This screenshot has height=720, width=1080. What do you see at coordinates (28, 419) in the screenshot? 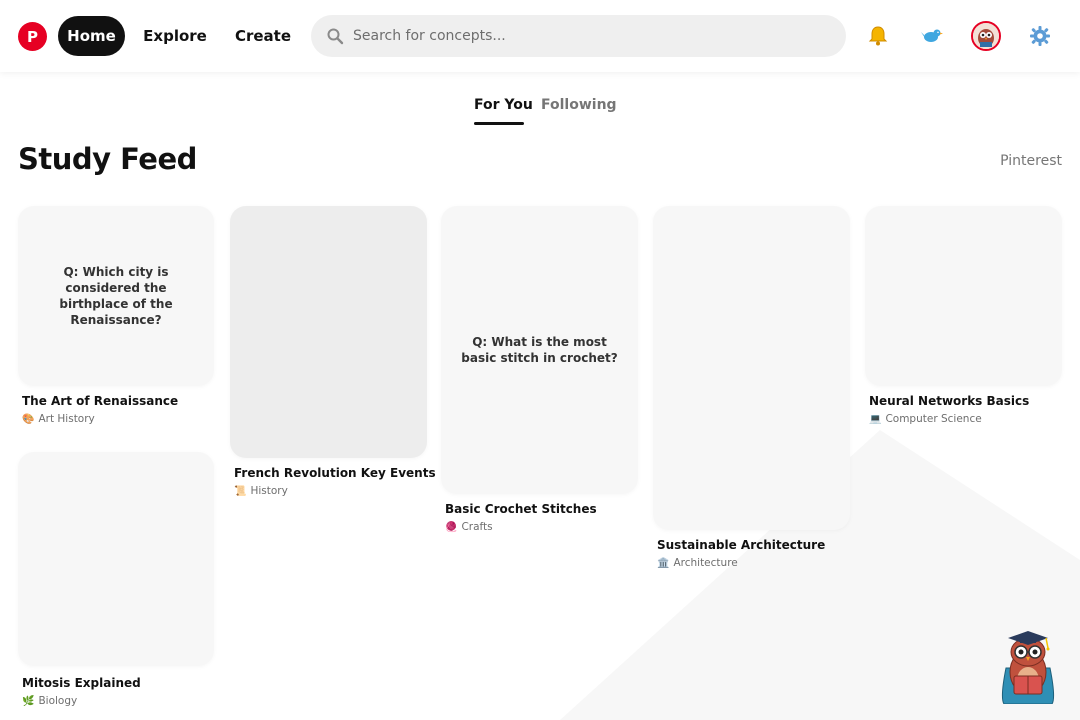
I see `palette-icon: 🎨` at bounding box center [28, 419].